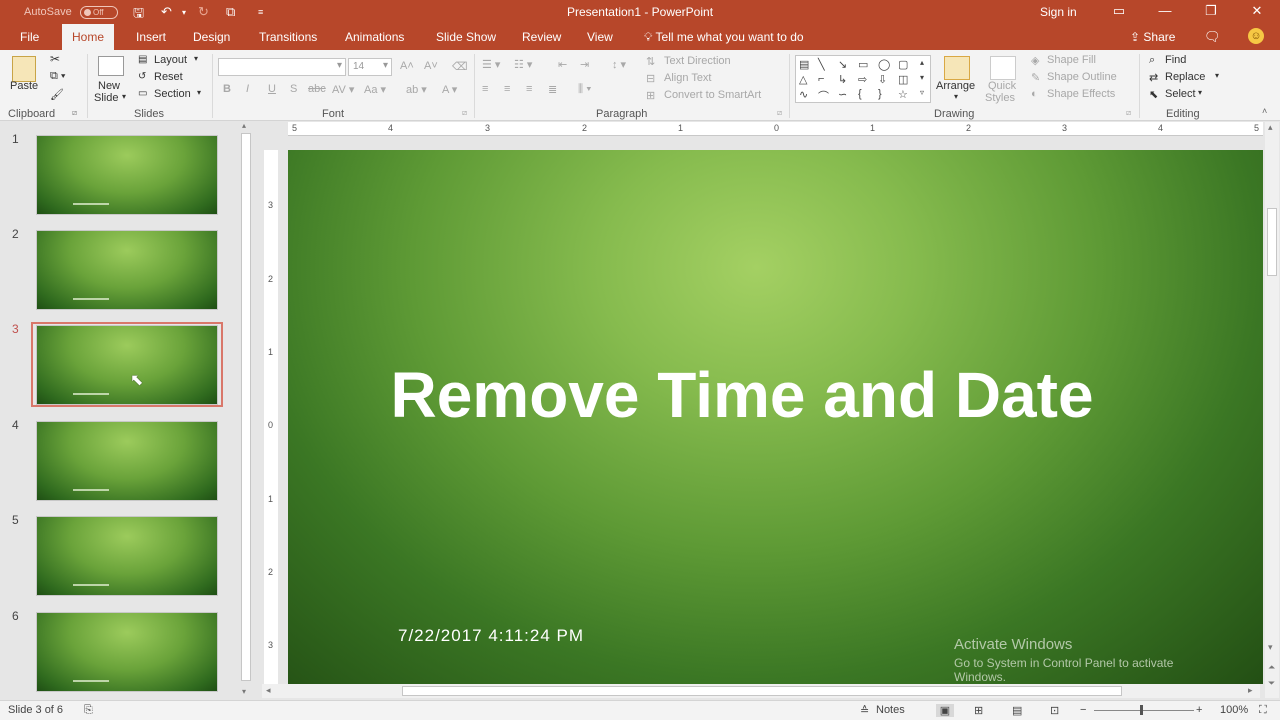 This screenshot has height=720, width=1280. Describe the element at coordinates (823, 96) in the screenshot. I see `arc-shape-icon: ⌒` at that location.